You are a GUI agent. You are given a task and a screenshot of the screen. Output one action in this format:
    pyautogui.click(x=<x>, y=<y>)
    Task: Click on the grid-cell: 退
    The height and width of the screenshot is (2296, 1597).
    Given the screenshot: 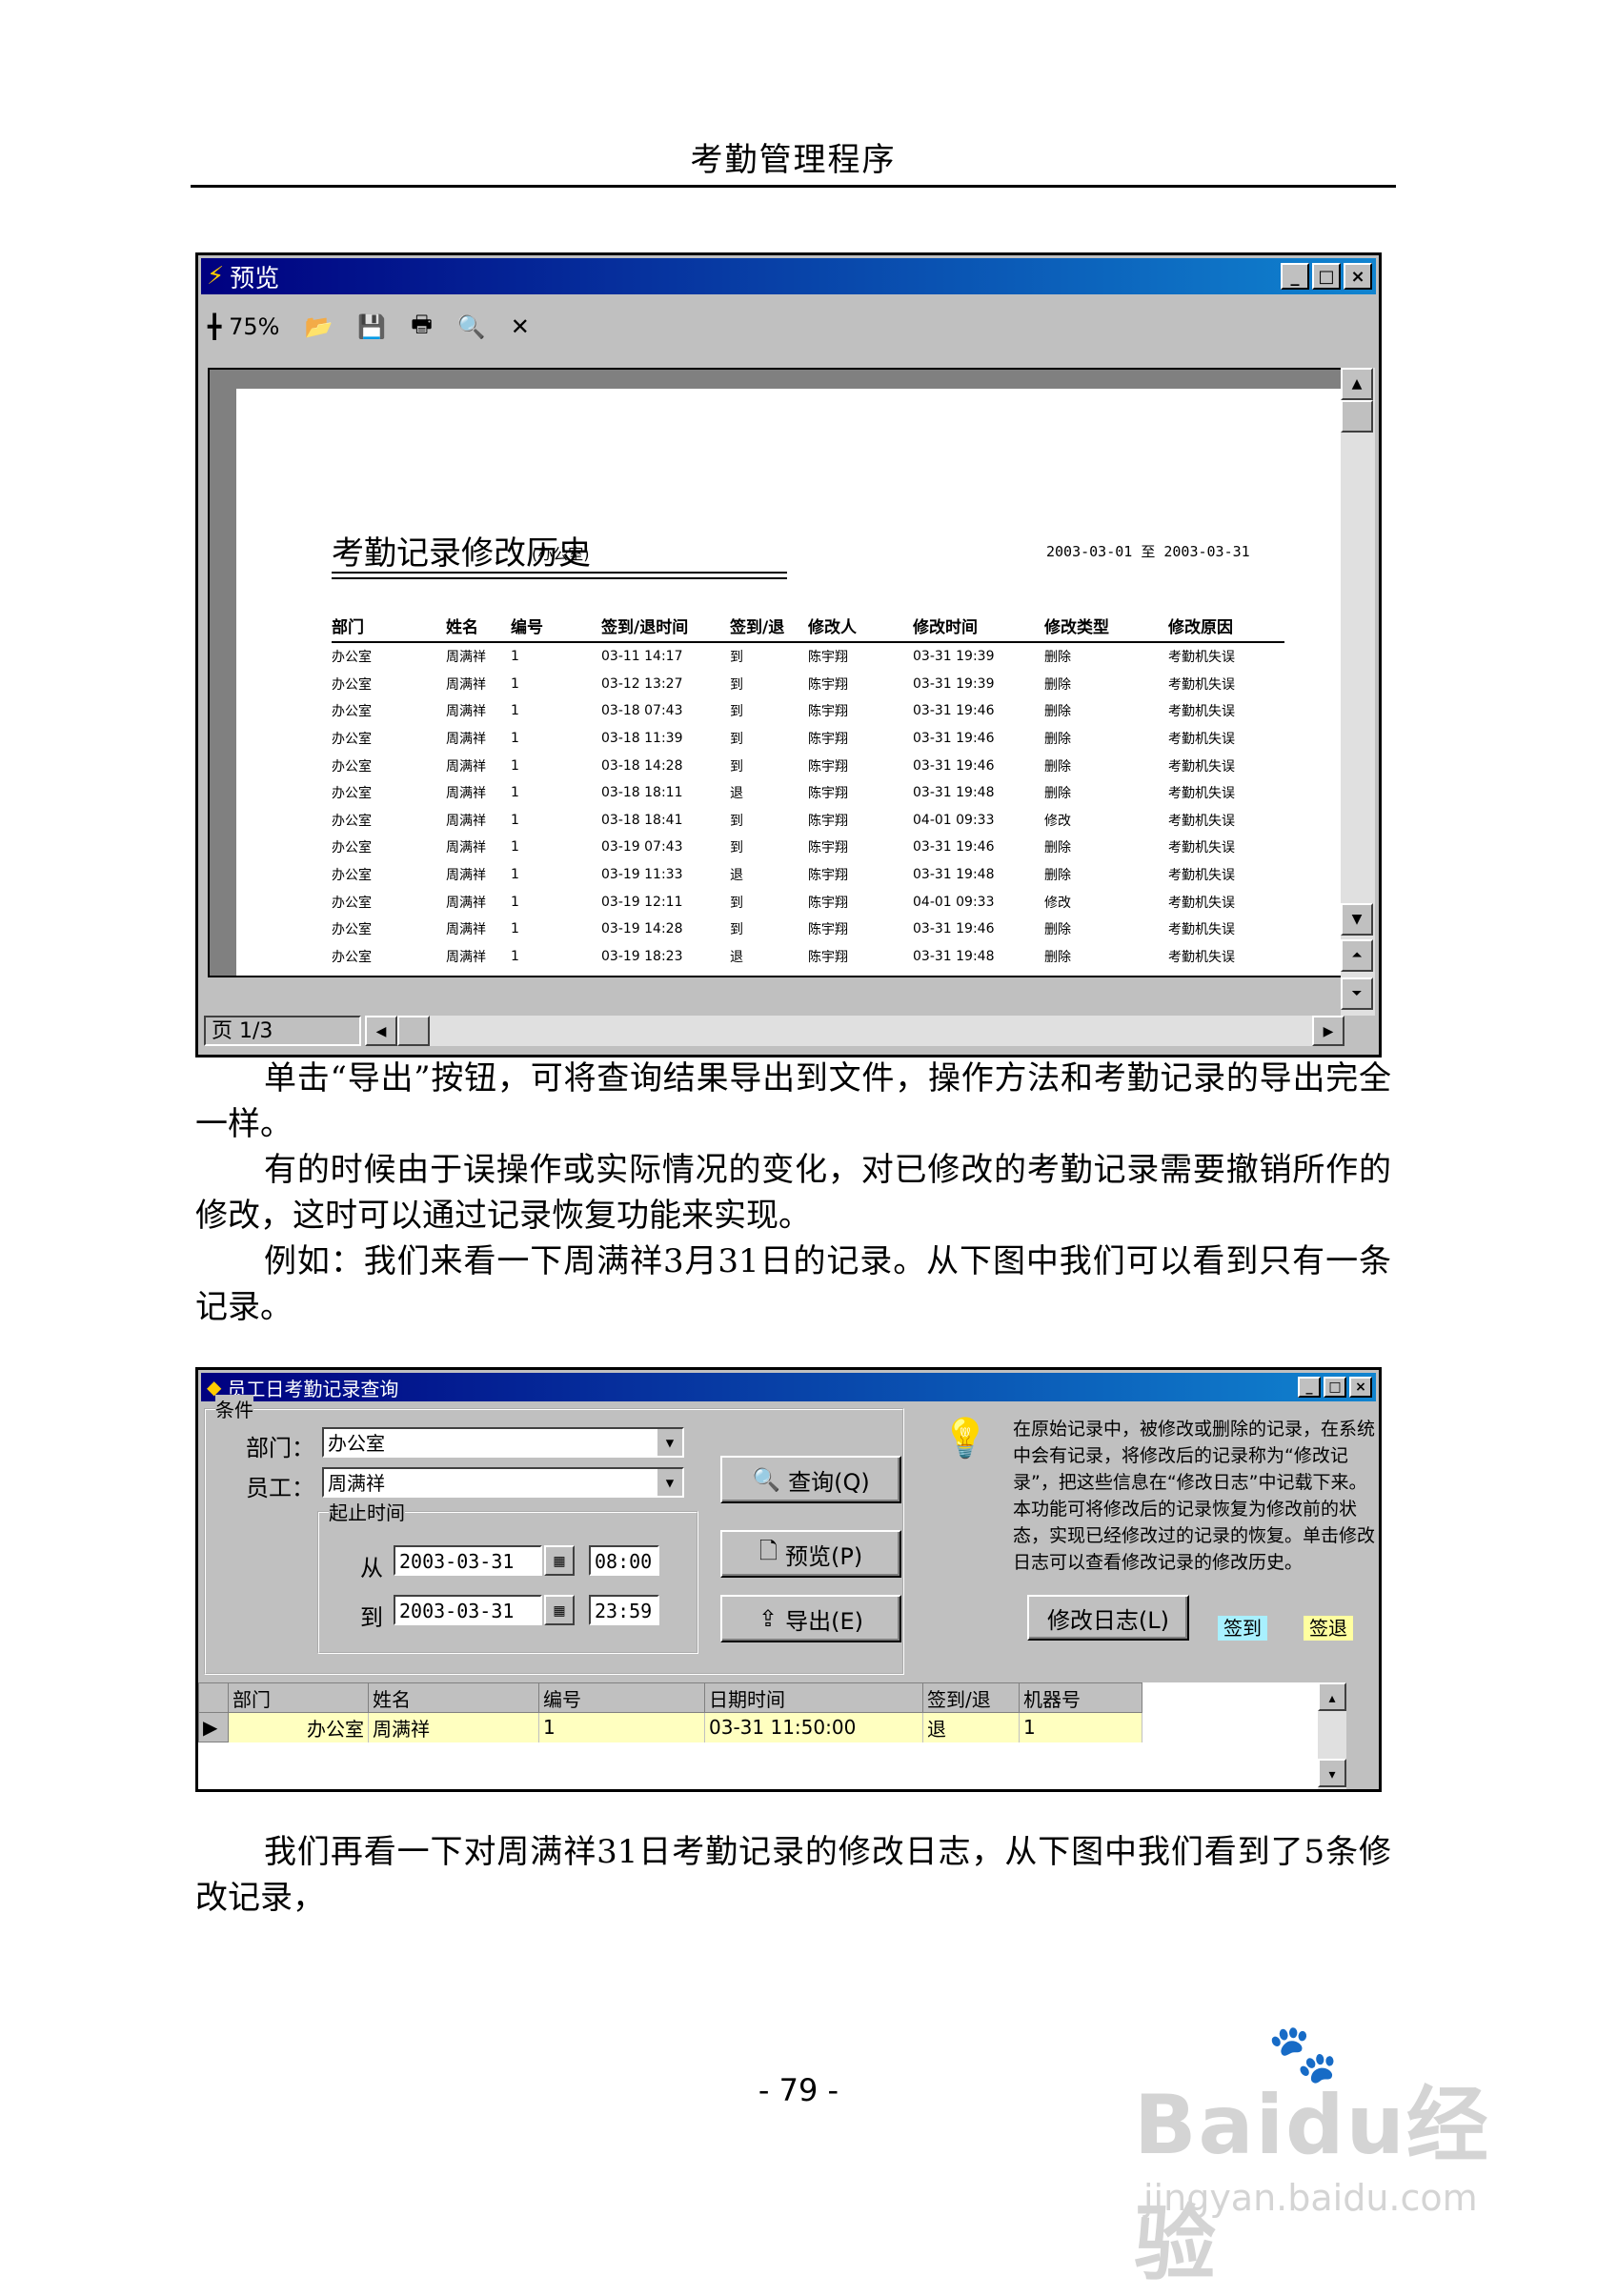 What is the action you would take?
    pyautogui.click(x=971, y=1727)
    